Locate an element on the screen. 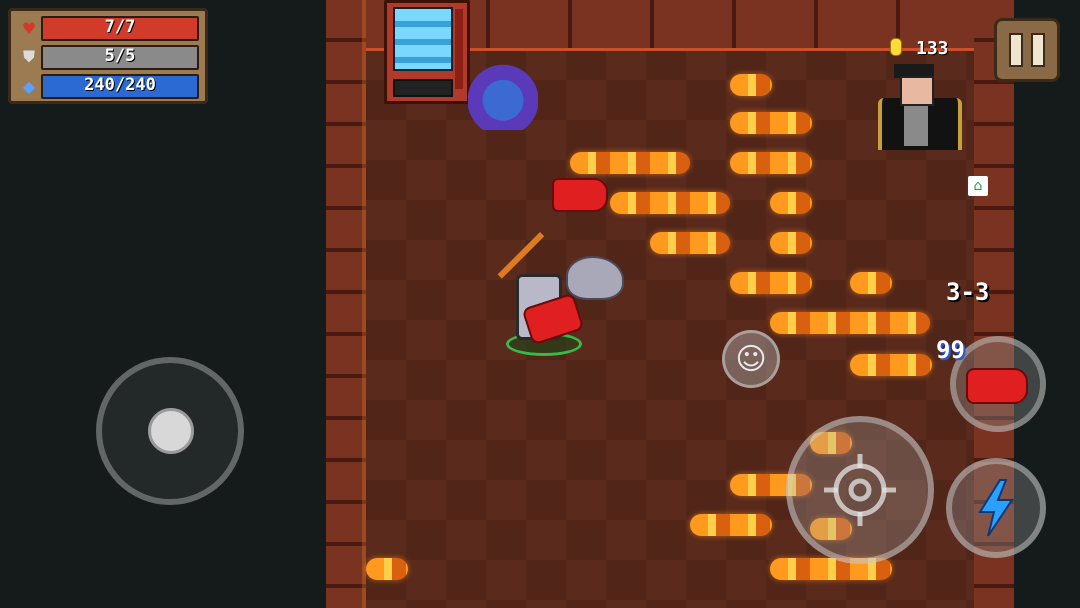 Image resolution: width=1080 pixels, height=608 pixels. energy-value: 240/240 is located at coordinates (120, 84).